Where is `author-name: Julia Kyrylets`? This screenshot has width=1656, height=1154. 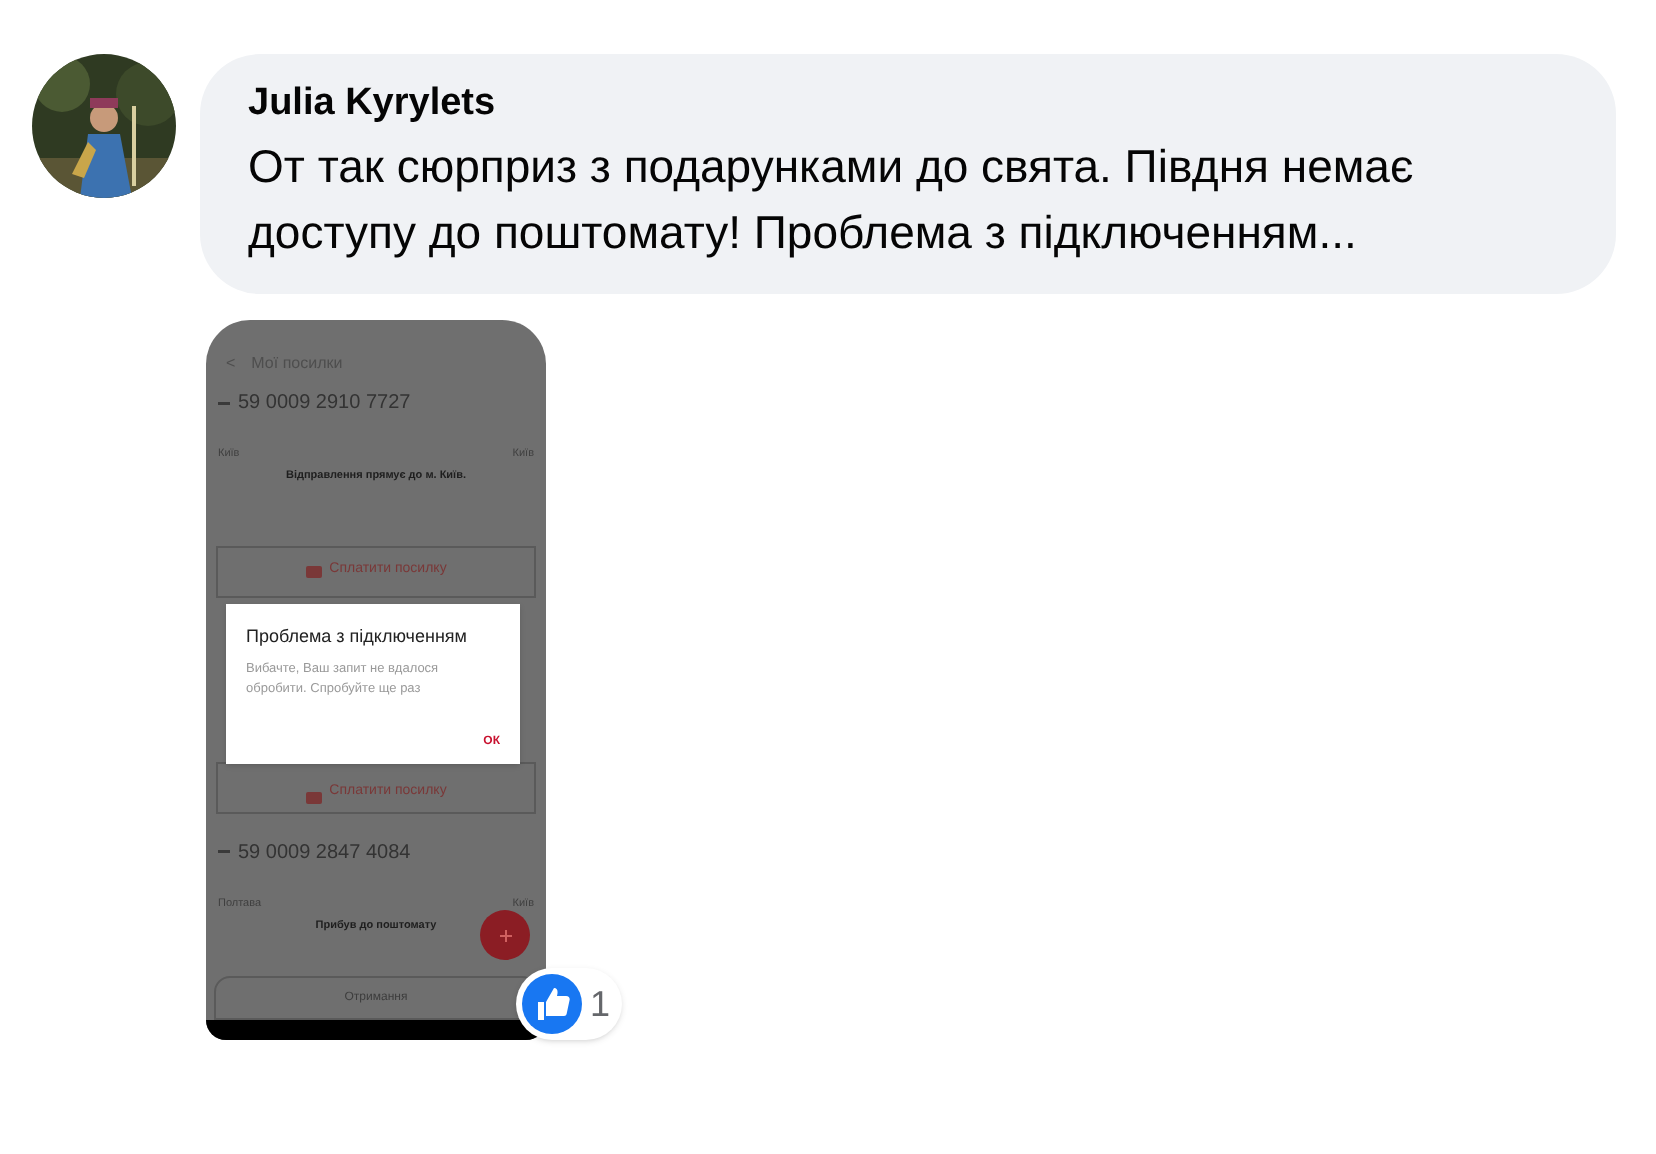 author-name: Julia Kyrylets is located at coordinates (908, 104).